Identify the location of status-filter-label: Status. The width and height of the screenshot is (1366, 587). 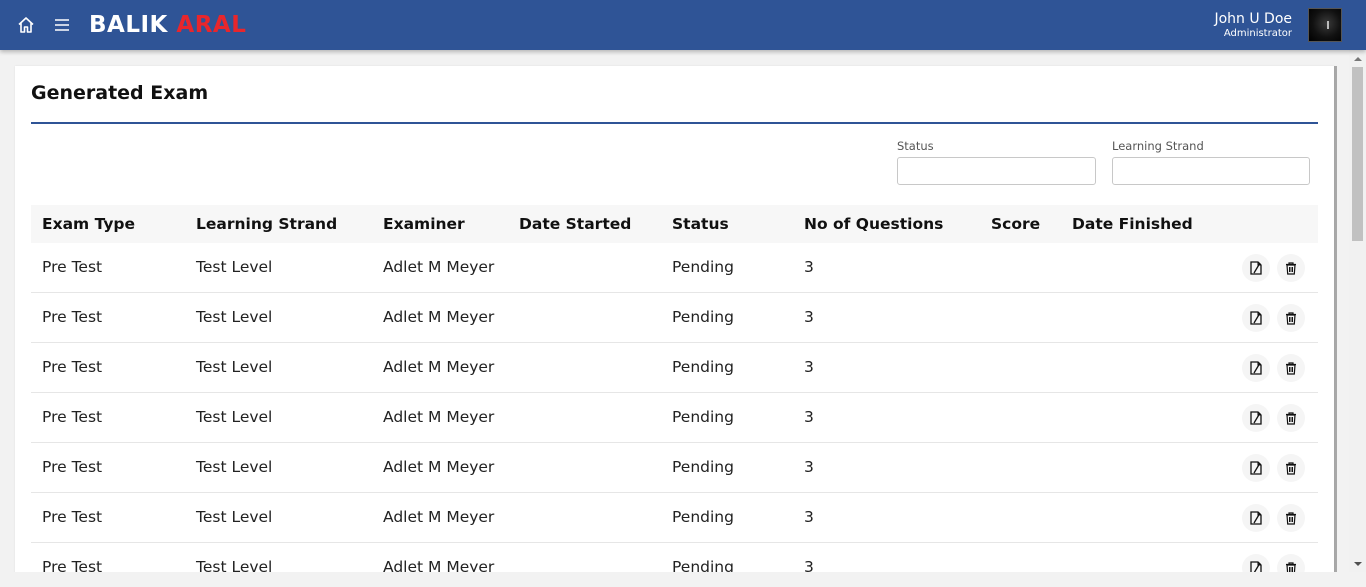
(915, 146).